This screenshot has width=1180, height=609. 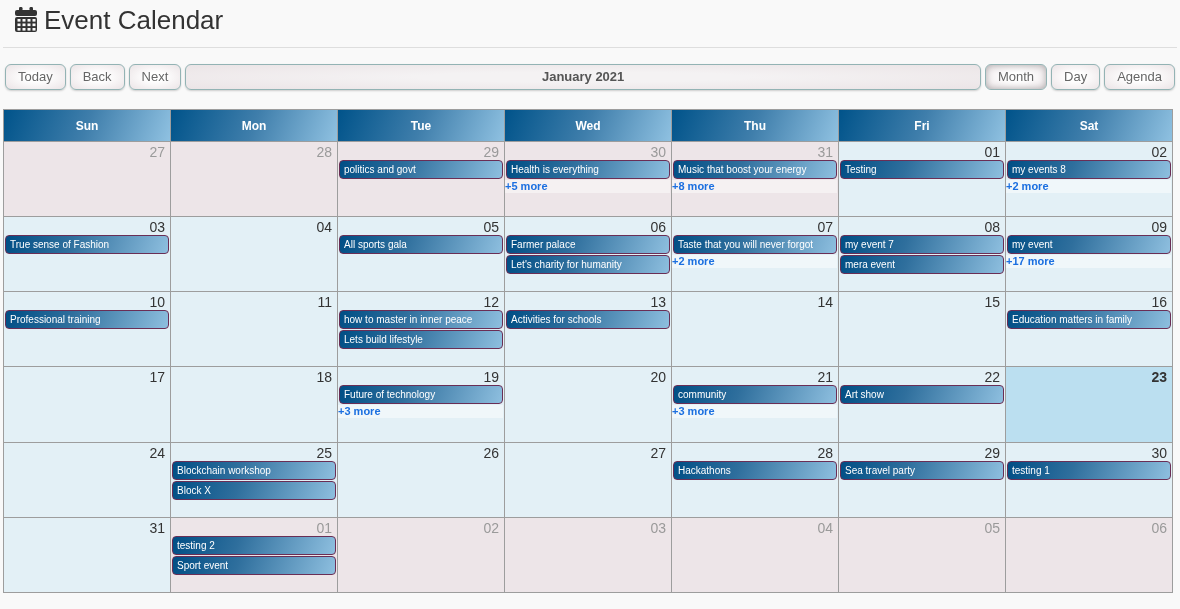 I want to click on date-number: 07, so click(x=825, y=227).